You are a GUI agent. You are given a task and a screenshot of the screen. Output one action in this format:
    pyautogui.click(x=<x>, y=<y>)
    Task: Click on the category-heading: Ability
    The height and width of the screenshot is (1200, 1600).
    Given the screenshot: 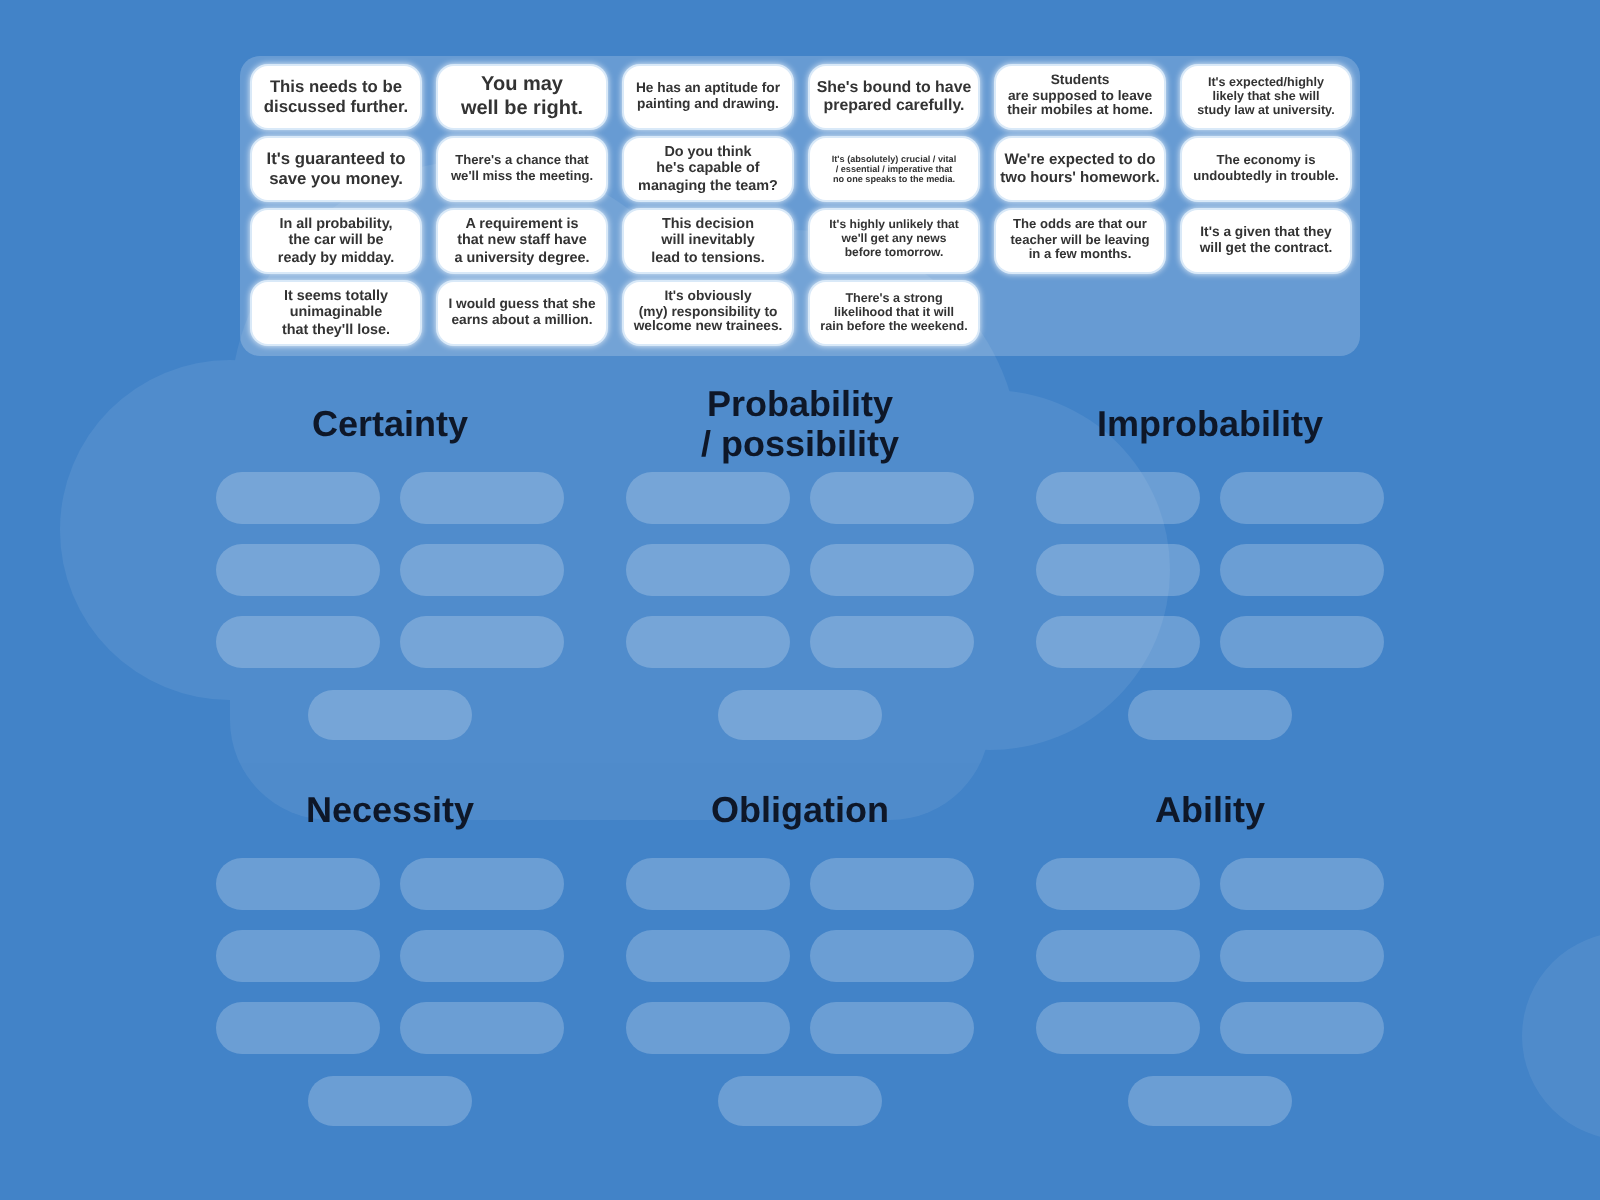 What is the action you would take?
    pyautogui.click(x=1209, y=810)
    